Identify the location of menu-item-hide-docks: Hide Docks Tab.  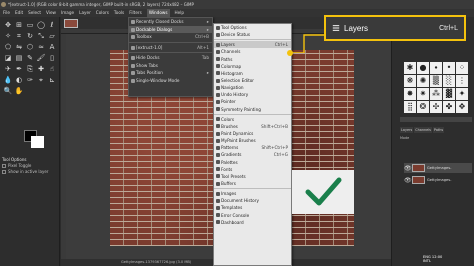
(170, 58).